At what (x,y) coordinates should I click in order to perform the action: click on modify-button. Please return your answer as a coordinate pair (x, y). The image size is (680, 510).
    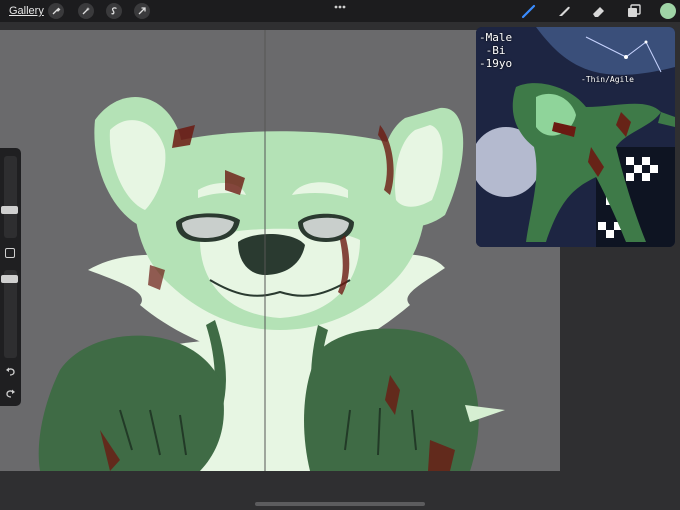
    Looking at the image, I should click on (10, 253).